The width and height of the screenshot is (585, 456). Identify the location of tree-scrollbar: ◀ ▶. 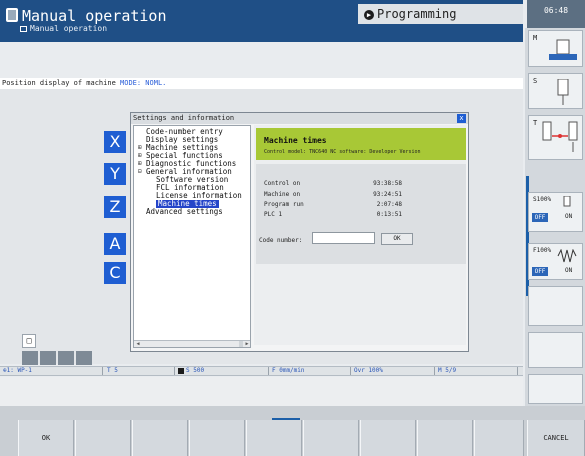
(192, 343).